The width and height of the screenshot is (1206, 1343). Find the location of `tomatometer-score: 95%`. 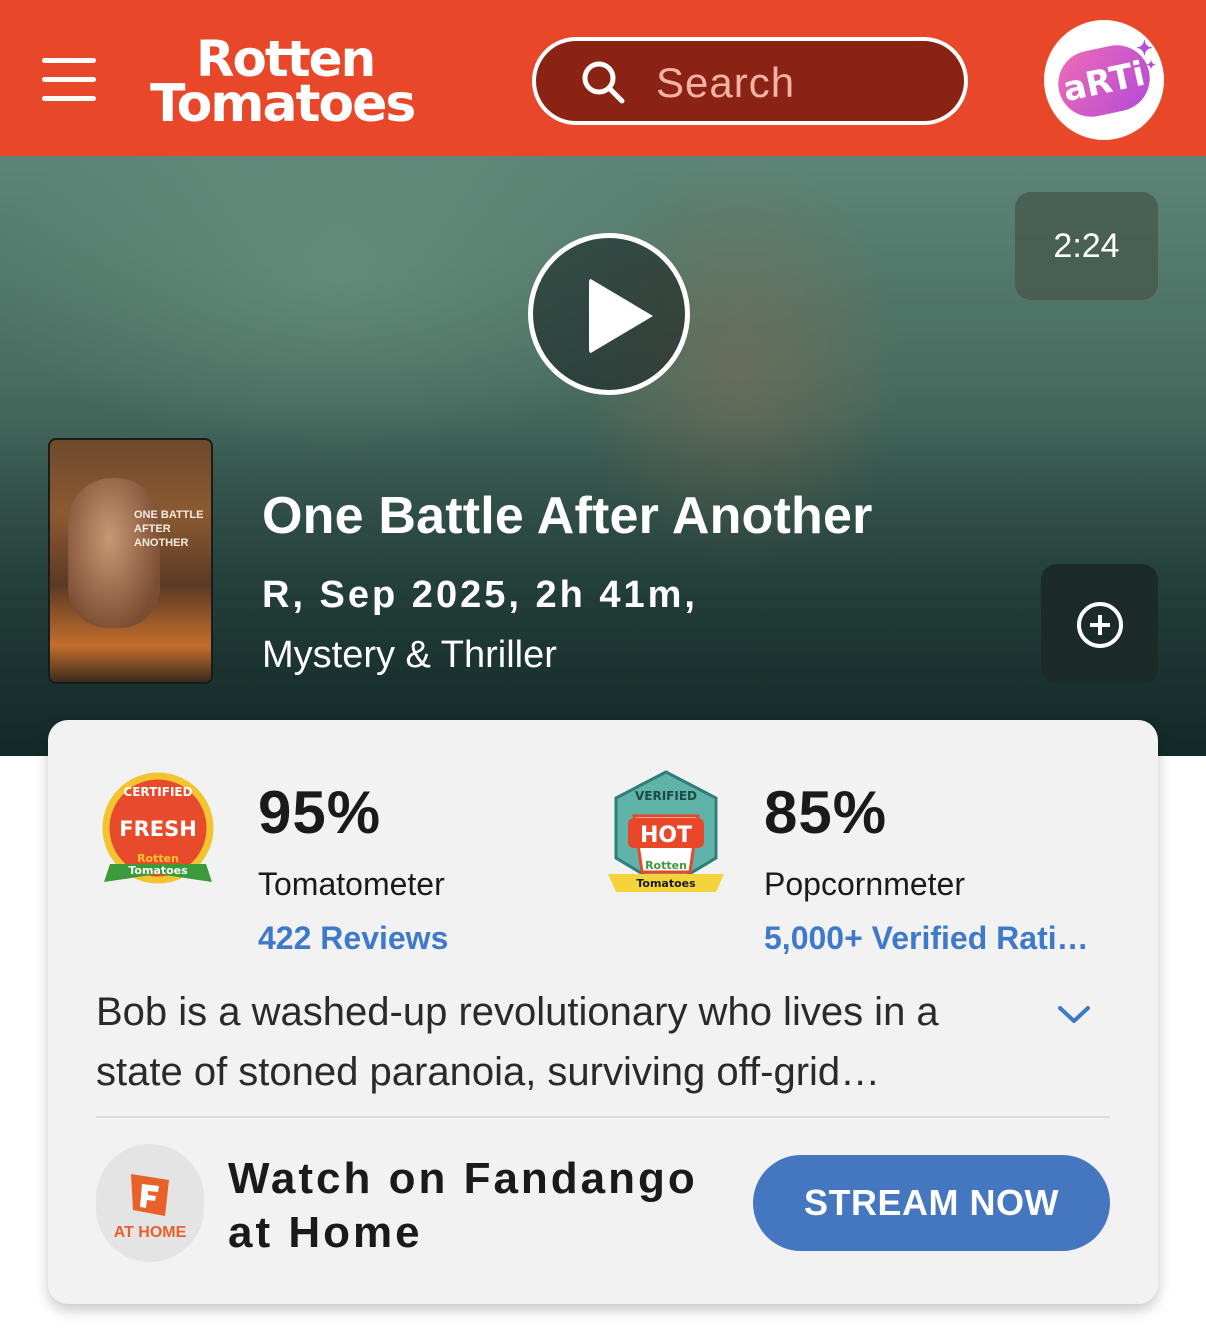

tomatometer-score: 95% is located at coordinates (320, 812).